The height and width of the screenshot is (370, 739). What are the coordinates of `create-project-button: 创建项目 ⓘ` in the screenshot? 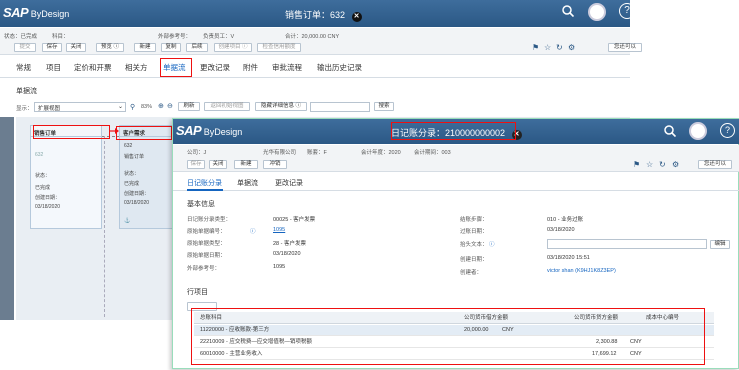 It's located at (233, 47).